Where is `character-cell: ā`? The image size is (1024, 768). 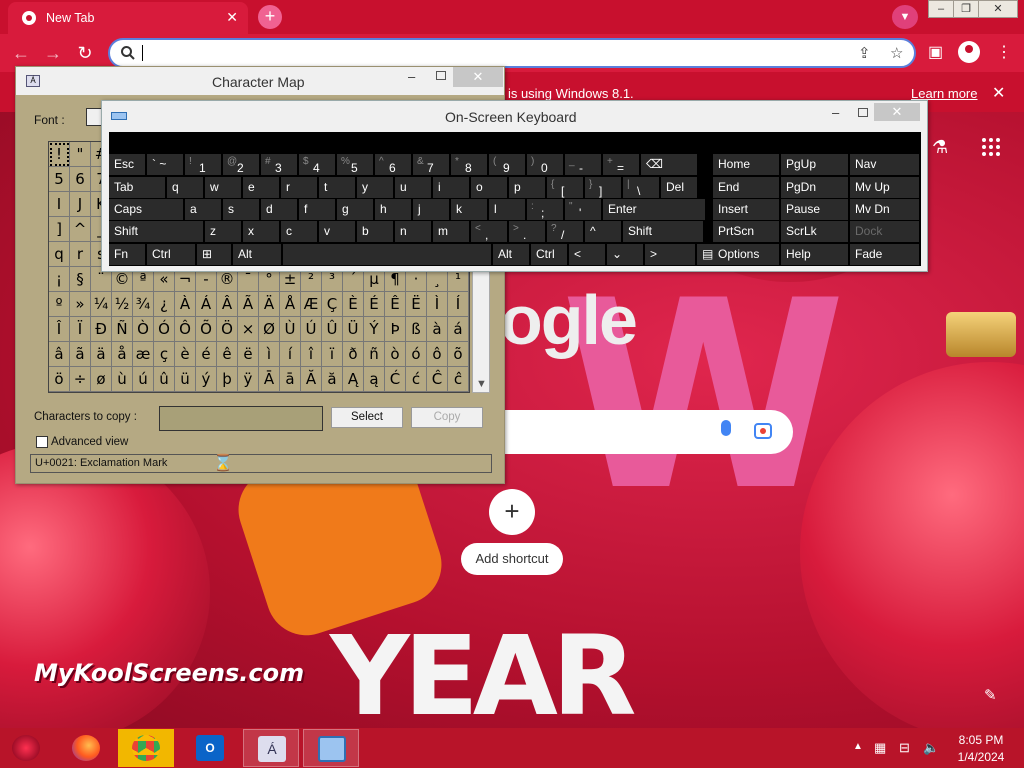
character-cell: ā is located at coordinates (290, 379).